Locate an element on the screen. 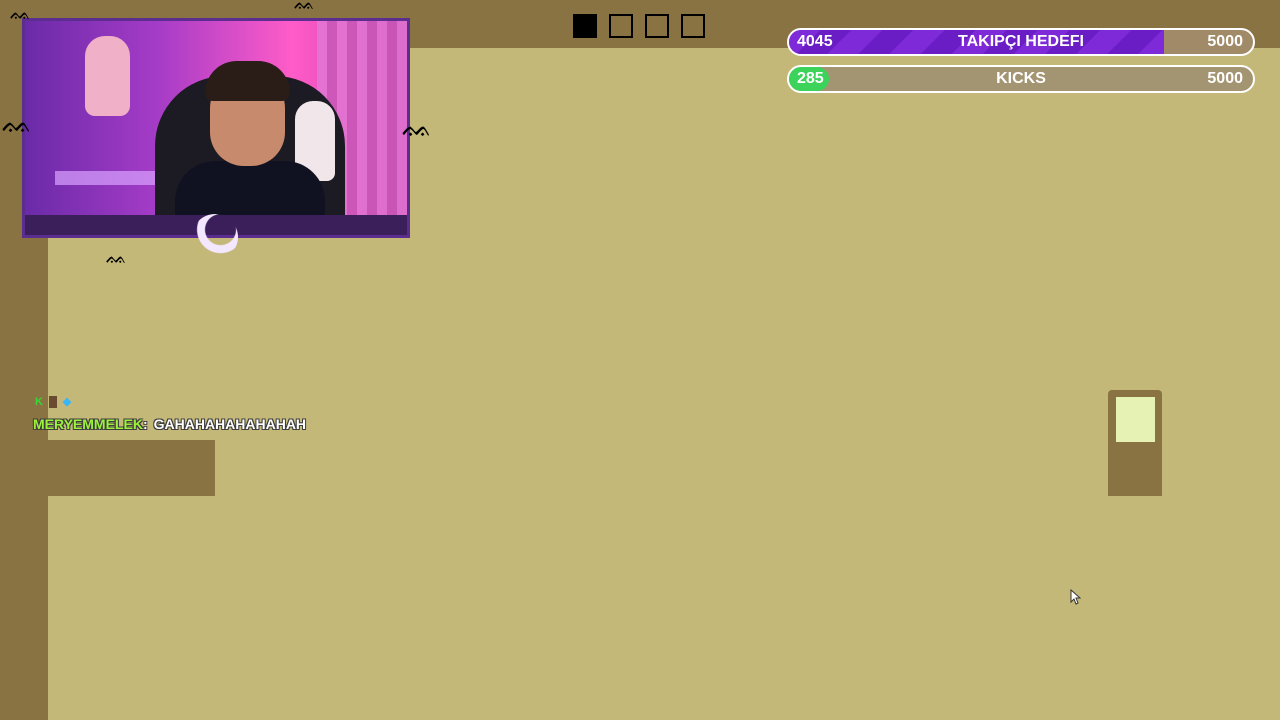 Image resolution: width=1280 pixels, height=720 pixels. chat-message: MERYEMMELEK: GAHAHAHAHAHAHAH is located at coordinates (169, 424).